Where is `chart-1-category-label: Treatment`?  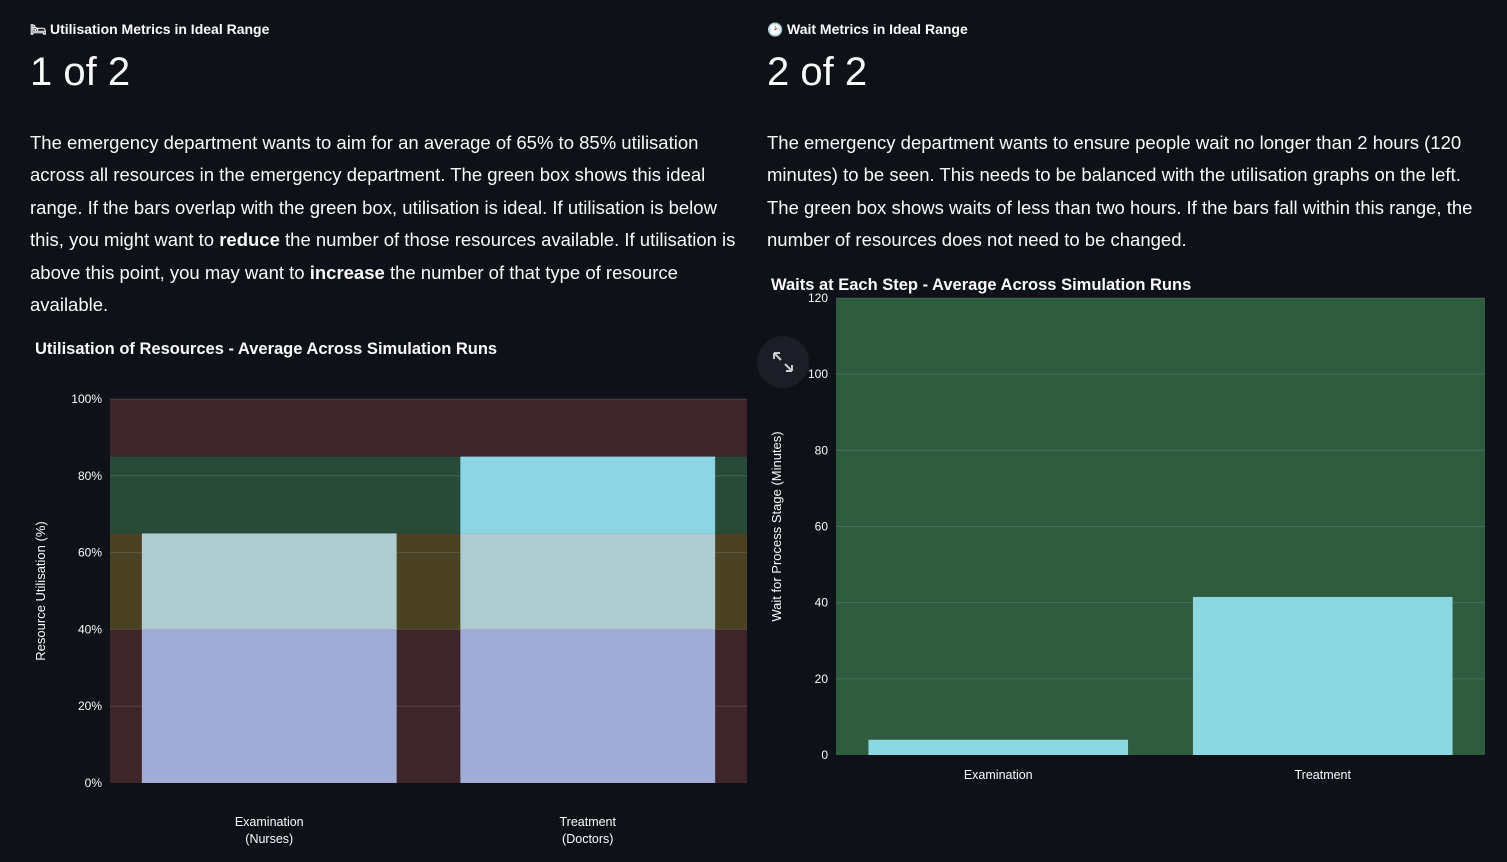
chart-1-category-label: Treatment is located at coordinates (1322, 775).